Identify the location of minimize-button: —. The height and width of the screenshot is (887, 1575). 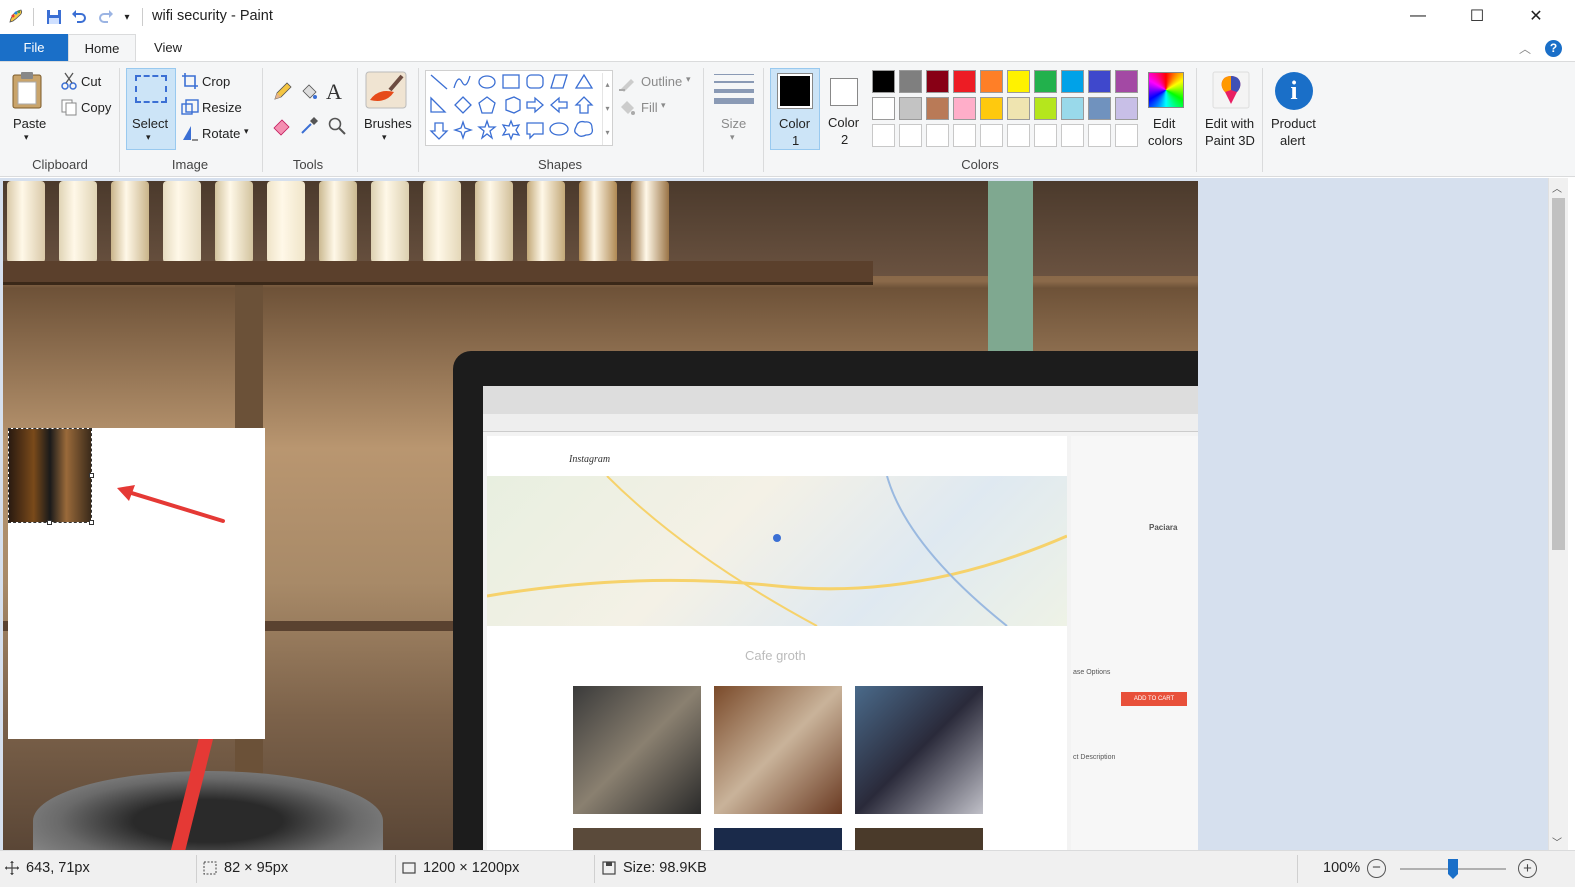
(1418, 16).